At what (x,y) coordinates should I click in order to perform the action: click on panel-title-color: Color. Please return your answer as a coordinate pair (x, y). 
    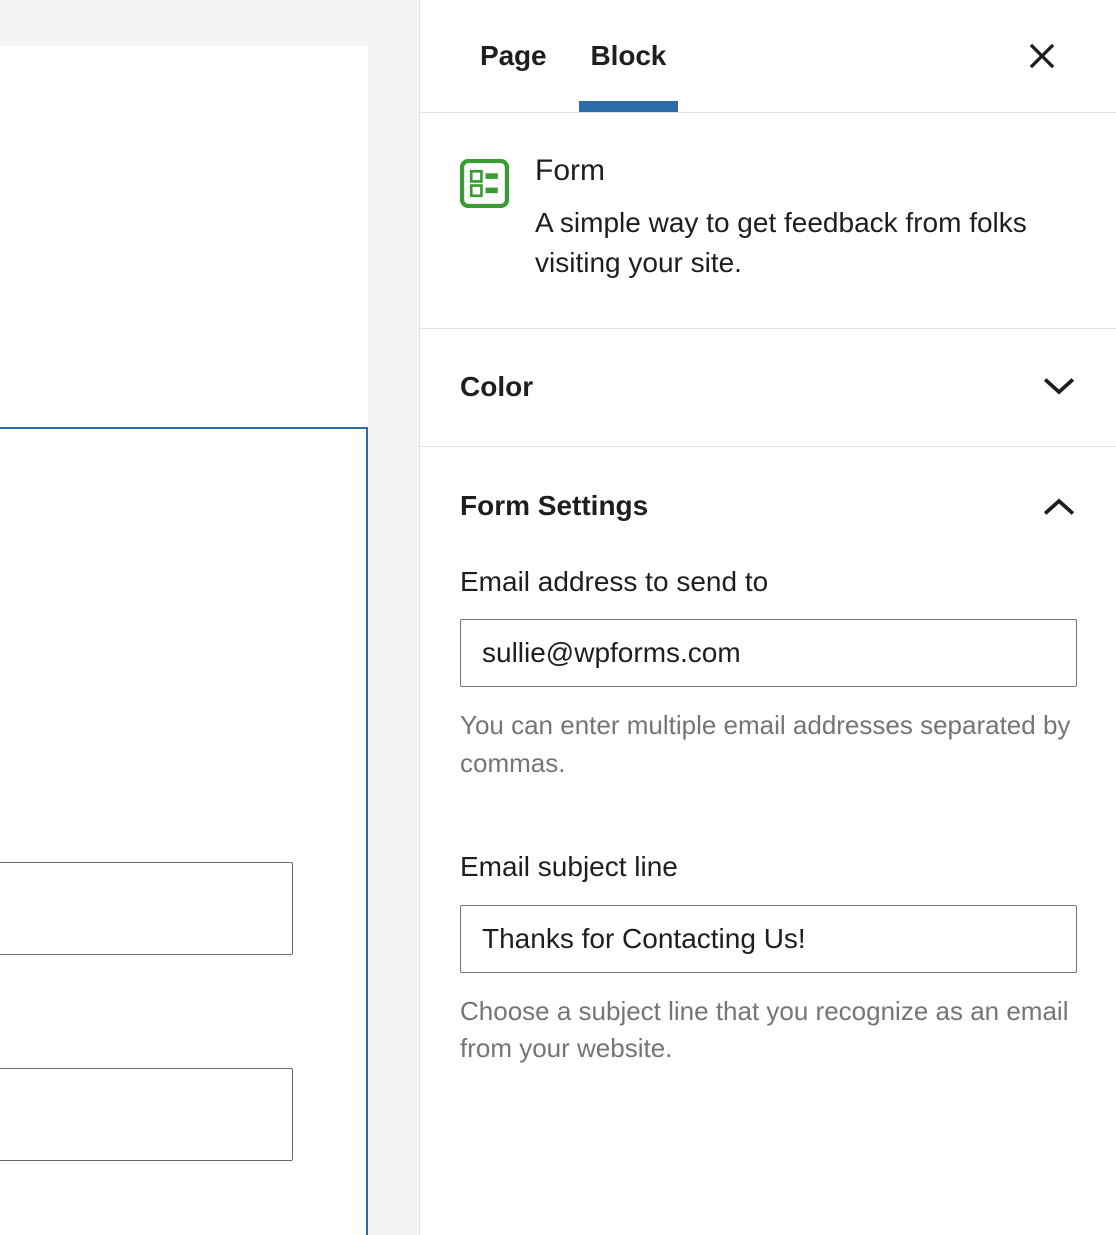
    Looking at the image, I should click on (497, 387).